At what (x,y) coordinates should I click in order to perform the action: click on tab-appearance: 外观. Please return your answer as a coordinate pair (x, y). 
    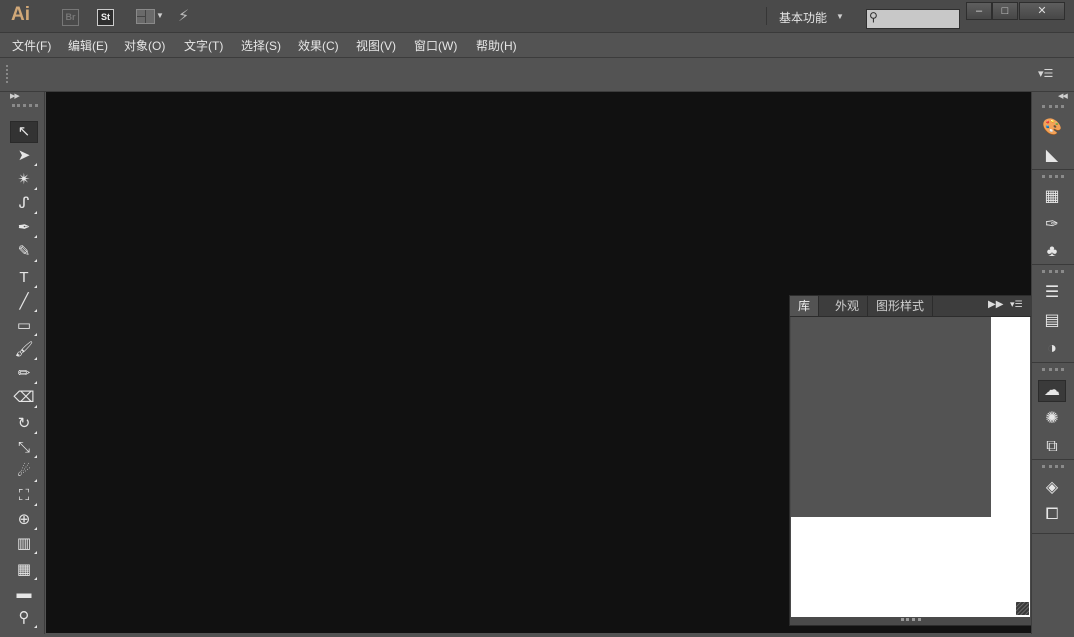
    Looking at the image, I should click on (848, 306).